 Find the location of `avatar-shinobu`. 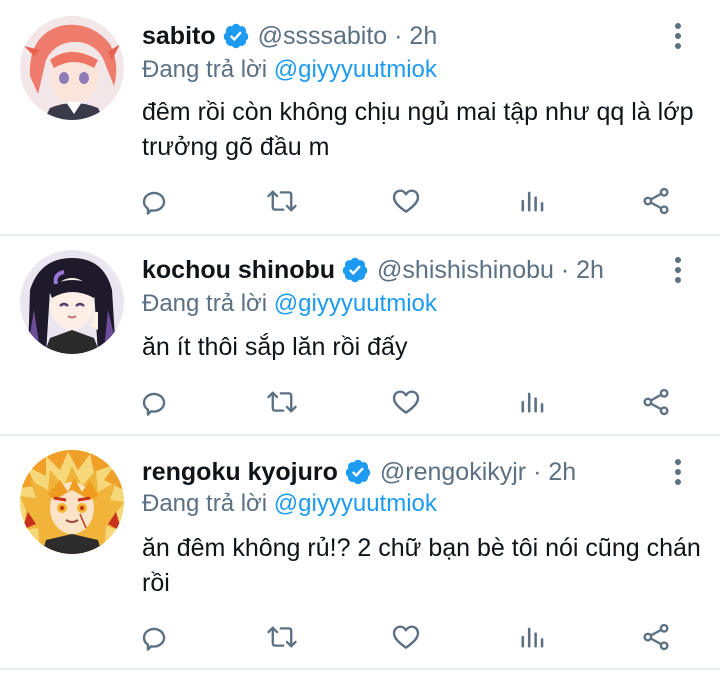

avatar-shinobu is located at coordinates (72, 302).